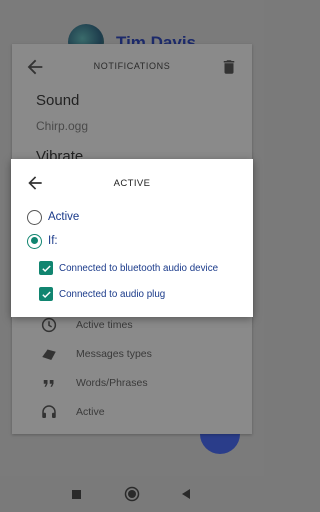  I want to click on radio-button-checked, so click(34, 241).